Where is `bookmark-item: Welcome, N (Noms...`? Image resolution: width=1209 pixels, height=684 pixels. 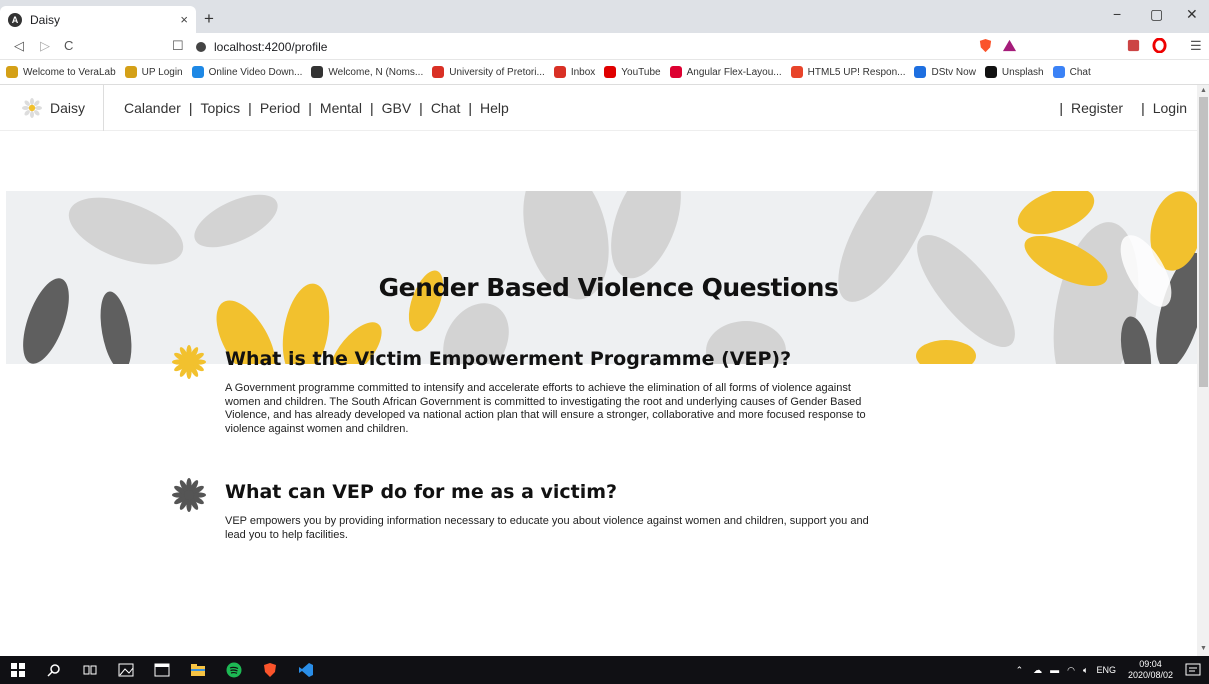
bookmark-item: Welcome, N (Noms... is located at coordinates (367, 72).